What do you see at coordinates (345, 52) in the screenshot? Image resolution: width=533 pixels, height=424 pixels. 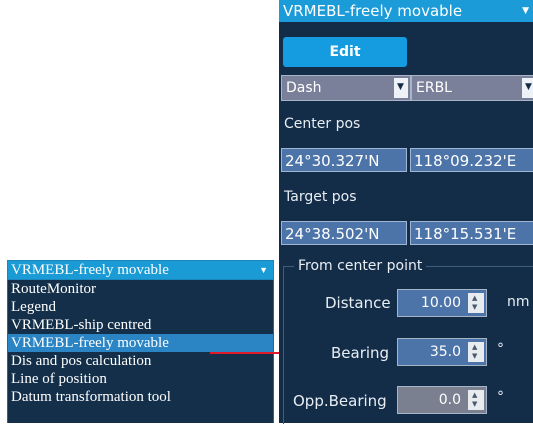 I see `edit-button: Edit` at bounding box center [345, 52].